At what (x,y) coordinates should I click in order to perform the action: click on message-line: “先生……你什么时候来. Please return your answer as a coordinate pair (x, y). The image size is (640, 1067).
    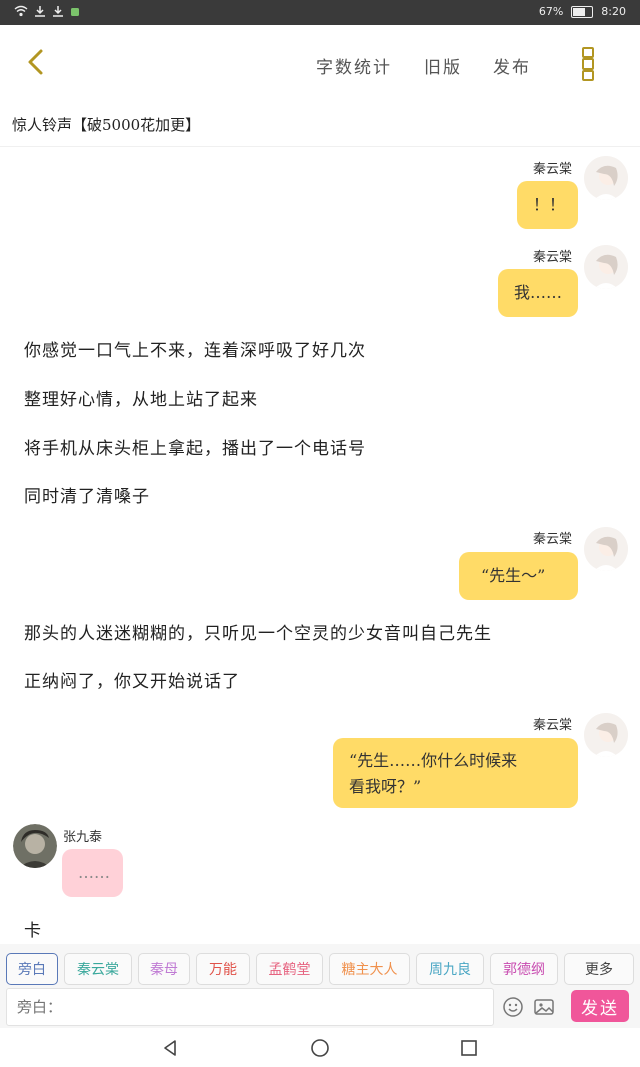
    Looking at the image, I should click on (433, 760).